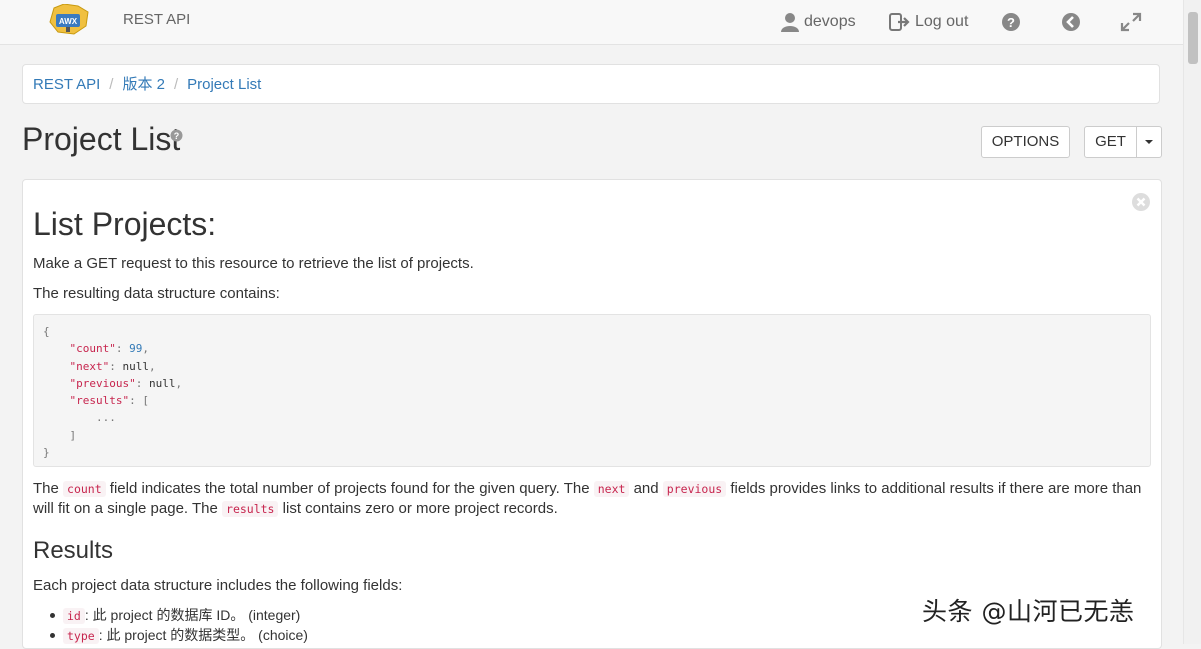  I want to click on arrow-left-circle-icon, so click(1071, 22).